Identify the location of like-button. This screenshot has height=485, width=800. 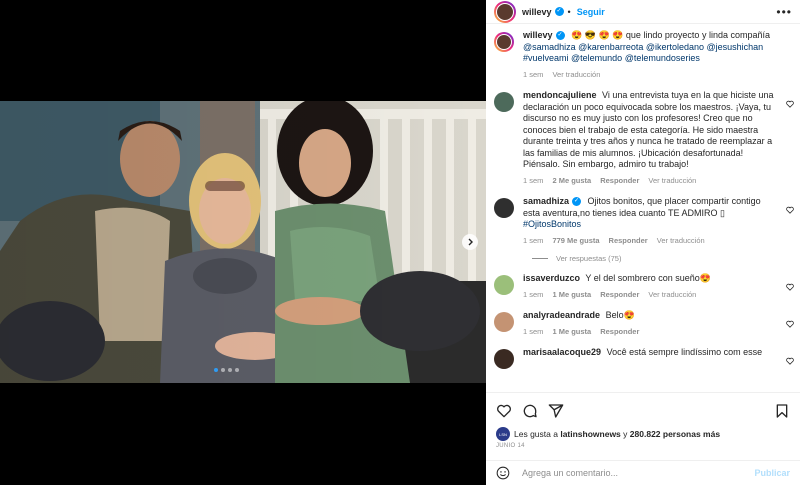
(504, 411).